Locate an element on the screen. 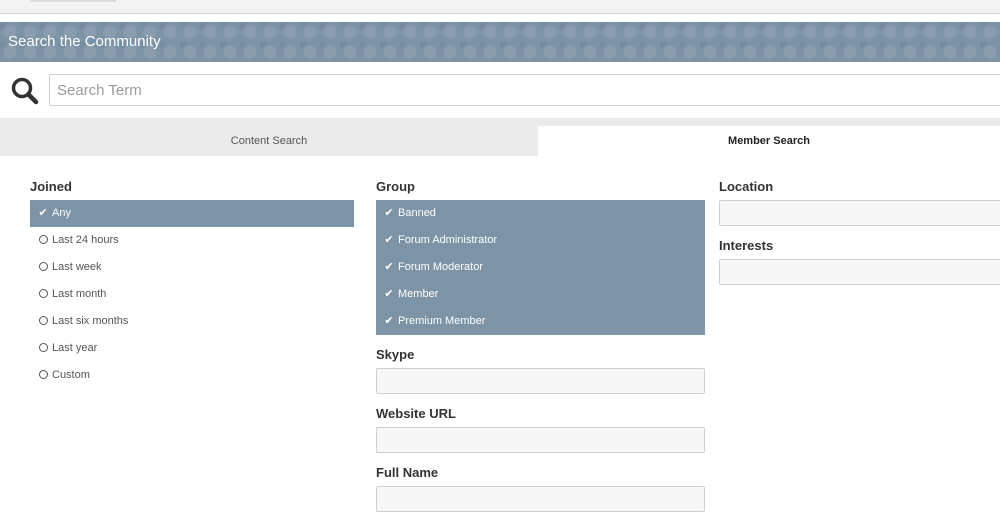 This screenshot has height=528, width=1000. interests-field is located at coordinates (859, 272).